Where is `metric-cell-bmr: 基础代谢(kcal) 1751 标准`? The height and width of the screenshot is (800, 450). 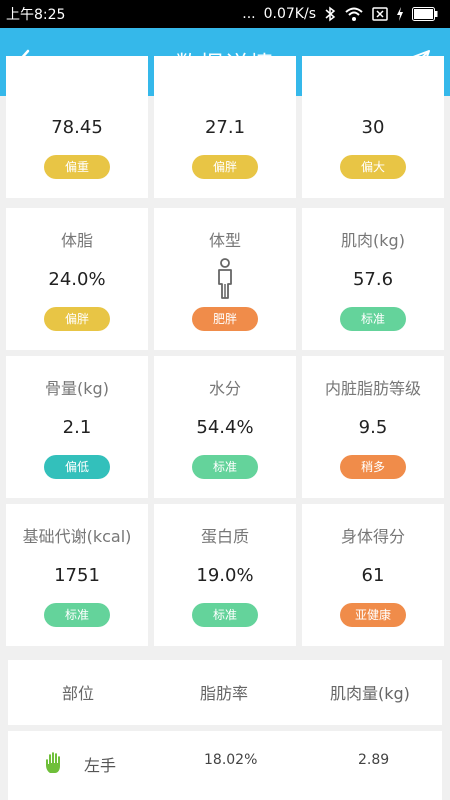 metric-cell-bmr: 基础代谢(kcal) 1751 标准 is located at coordinates (77, 575).